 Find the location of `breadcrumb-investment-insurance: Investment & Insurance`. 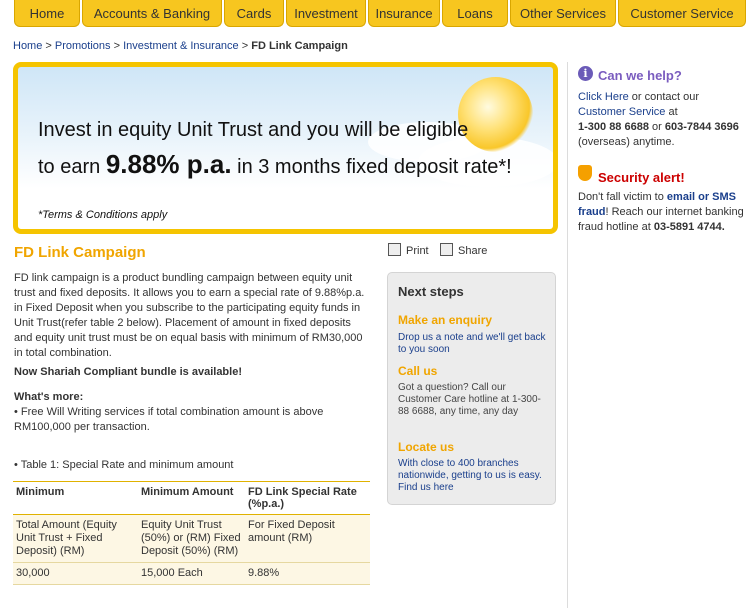

breadcrumb-investment-insurance: Investment & Insurance is located at coordinates (181, 46).